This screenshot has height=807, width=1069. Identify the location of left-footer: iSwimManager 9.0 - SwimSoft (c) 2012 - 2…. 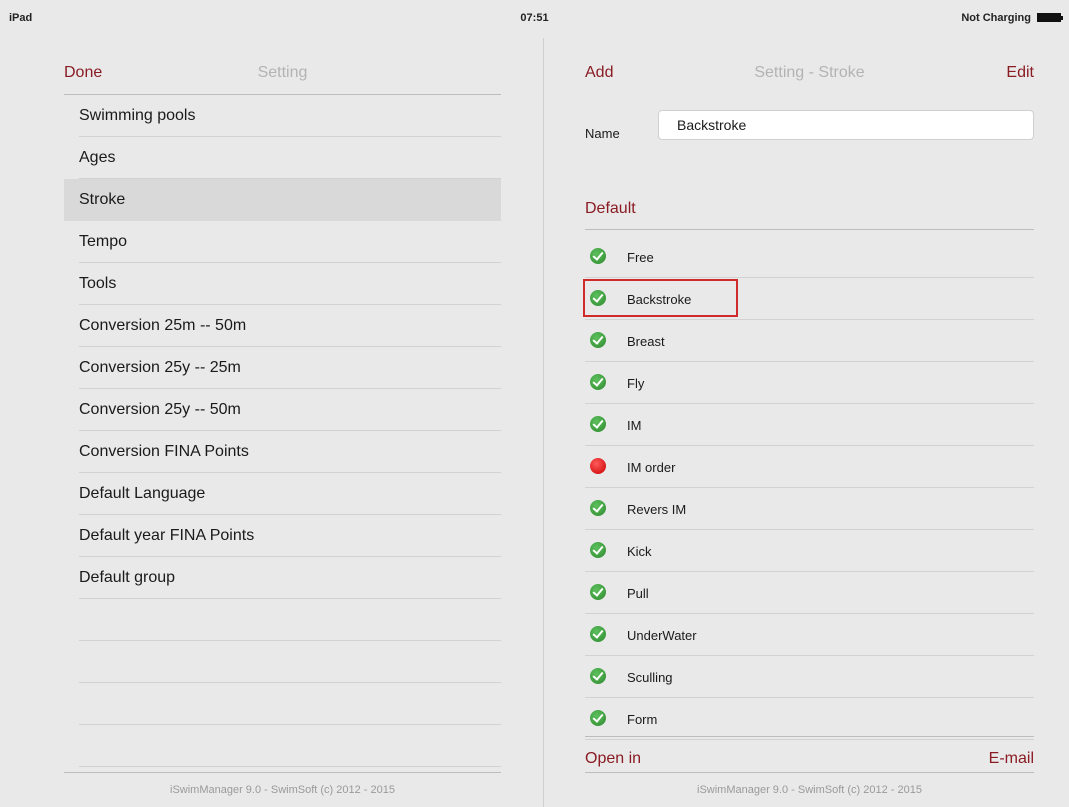
(282, 790).